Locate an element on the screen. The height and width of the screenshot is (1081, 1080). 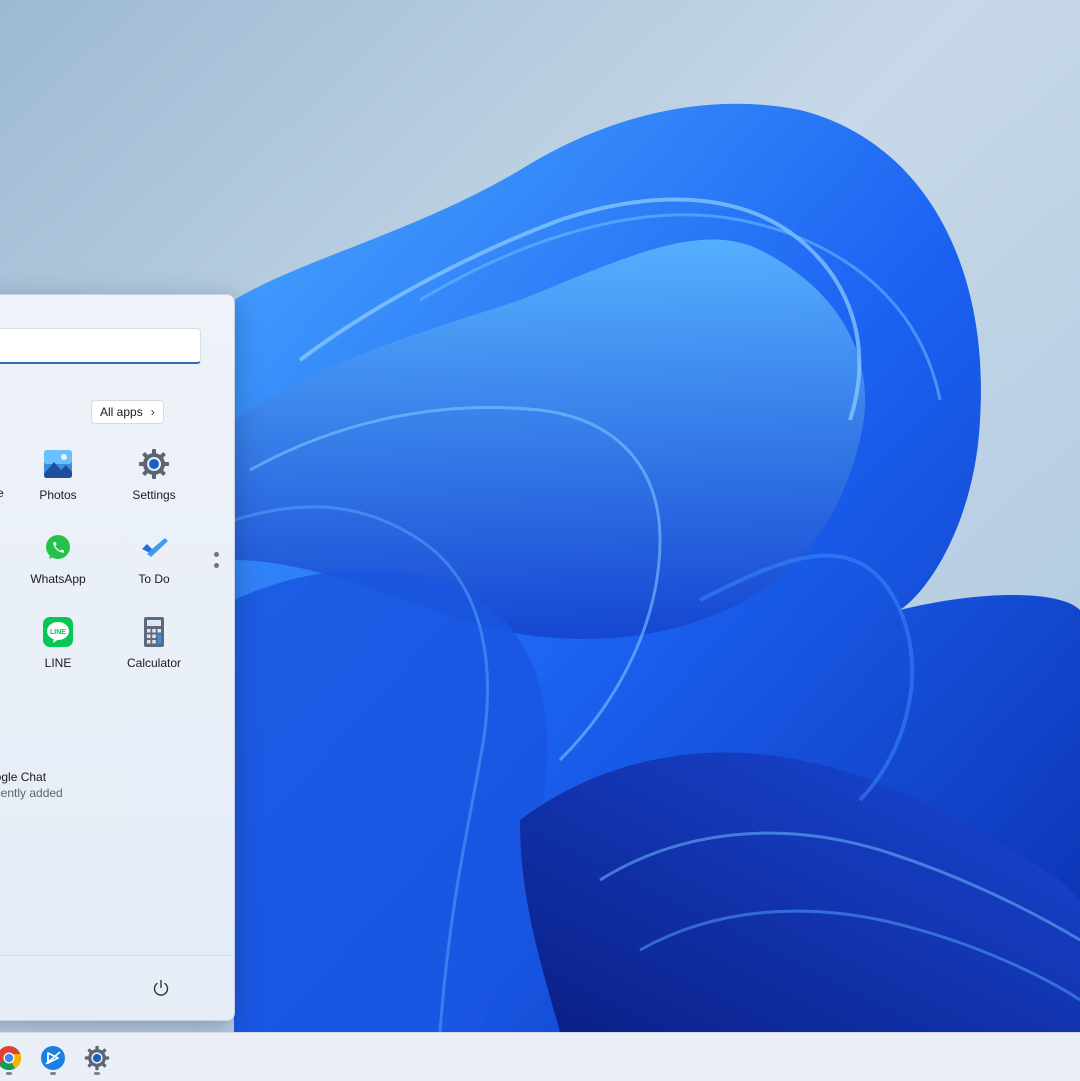
app-label: Photos is located at coordinates (58, 495).